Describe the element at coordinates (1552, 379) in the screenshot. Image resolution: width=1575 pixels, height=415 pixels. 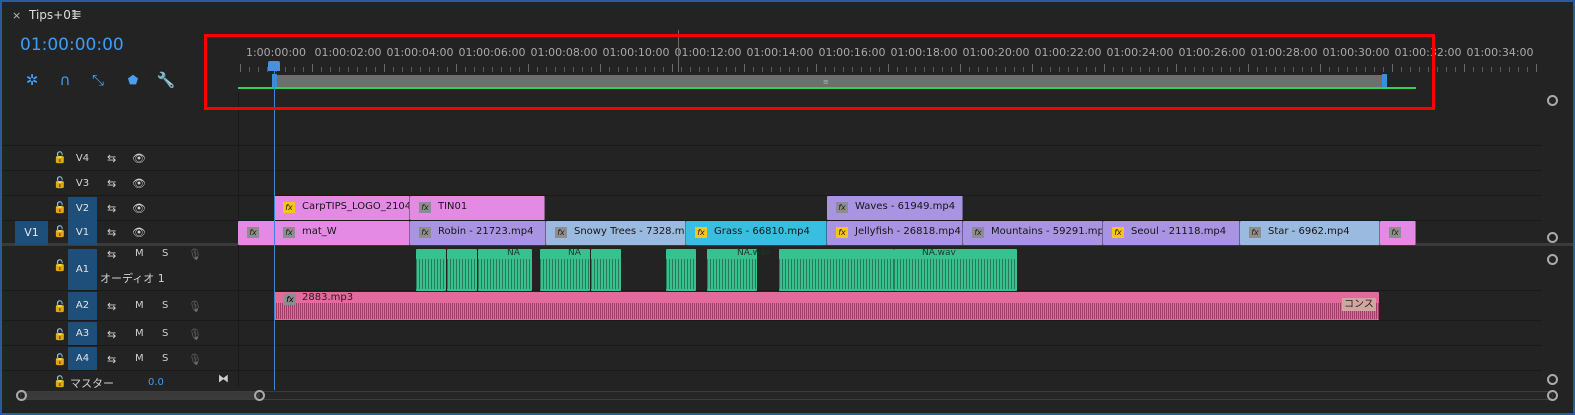
I see `vscroll-audio-bottom-icon` at that location.